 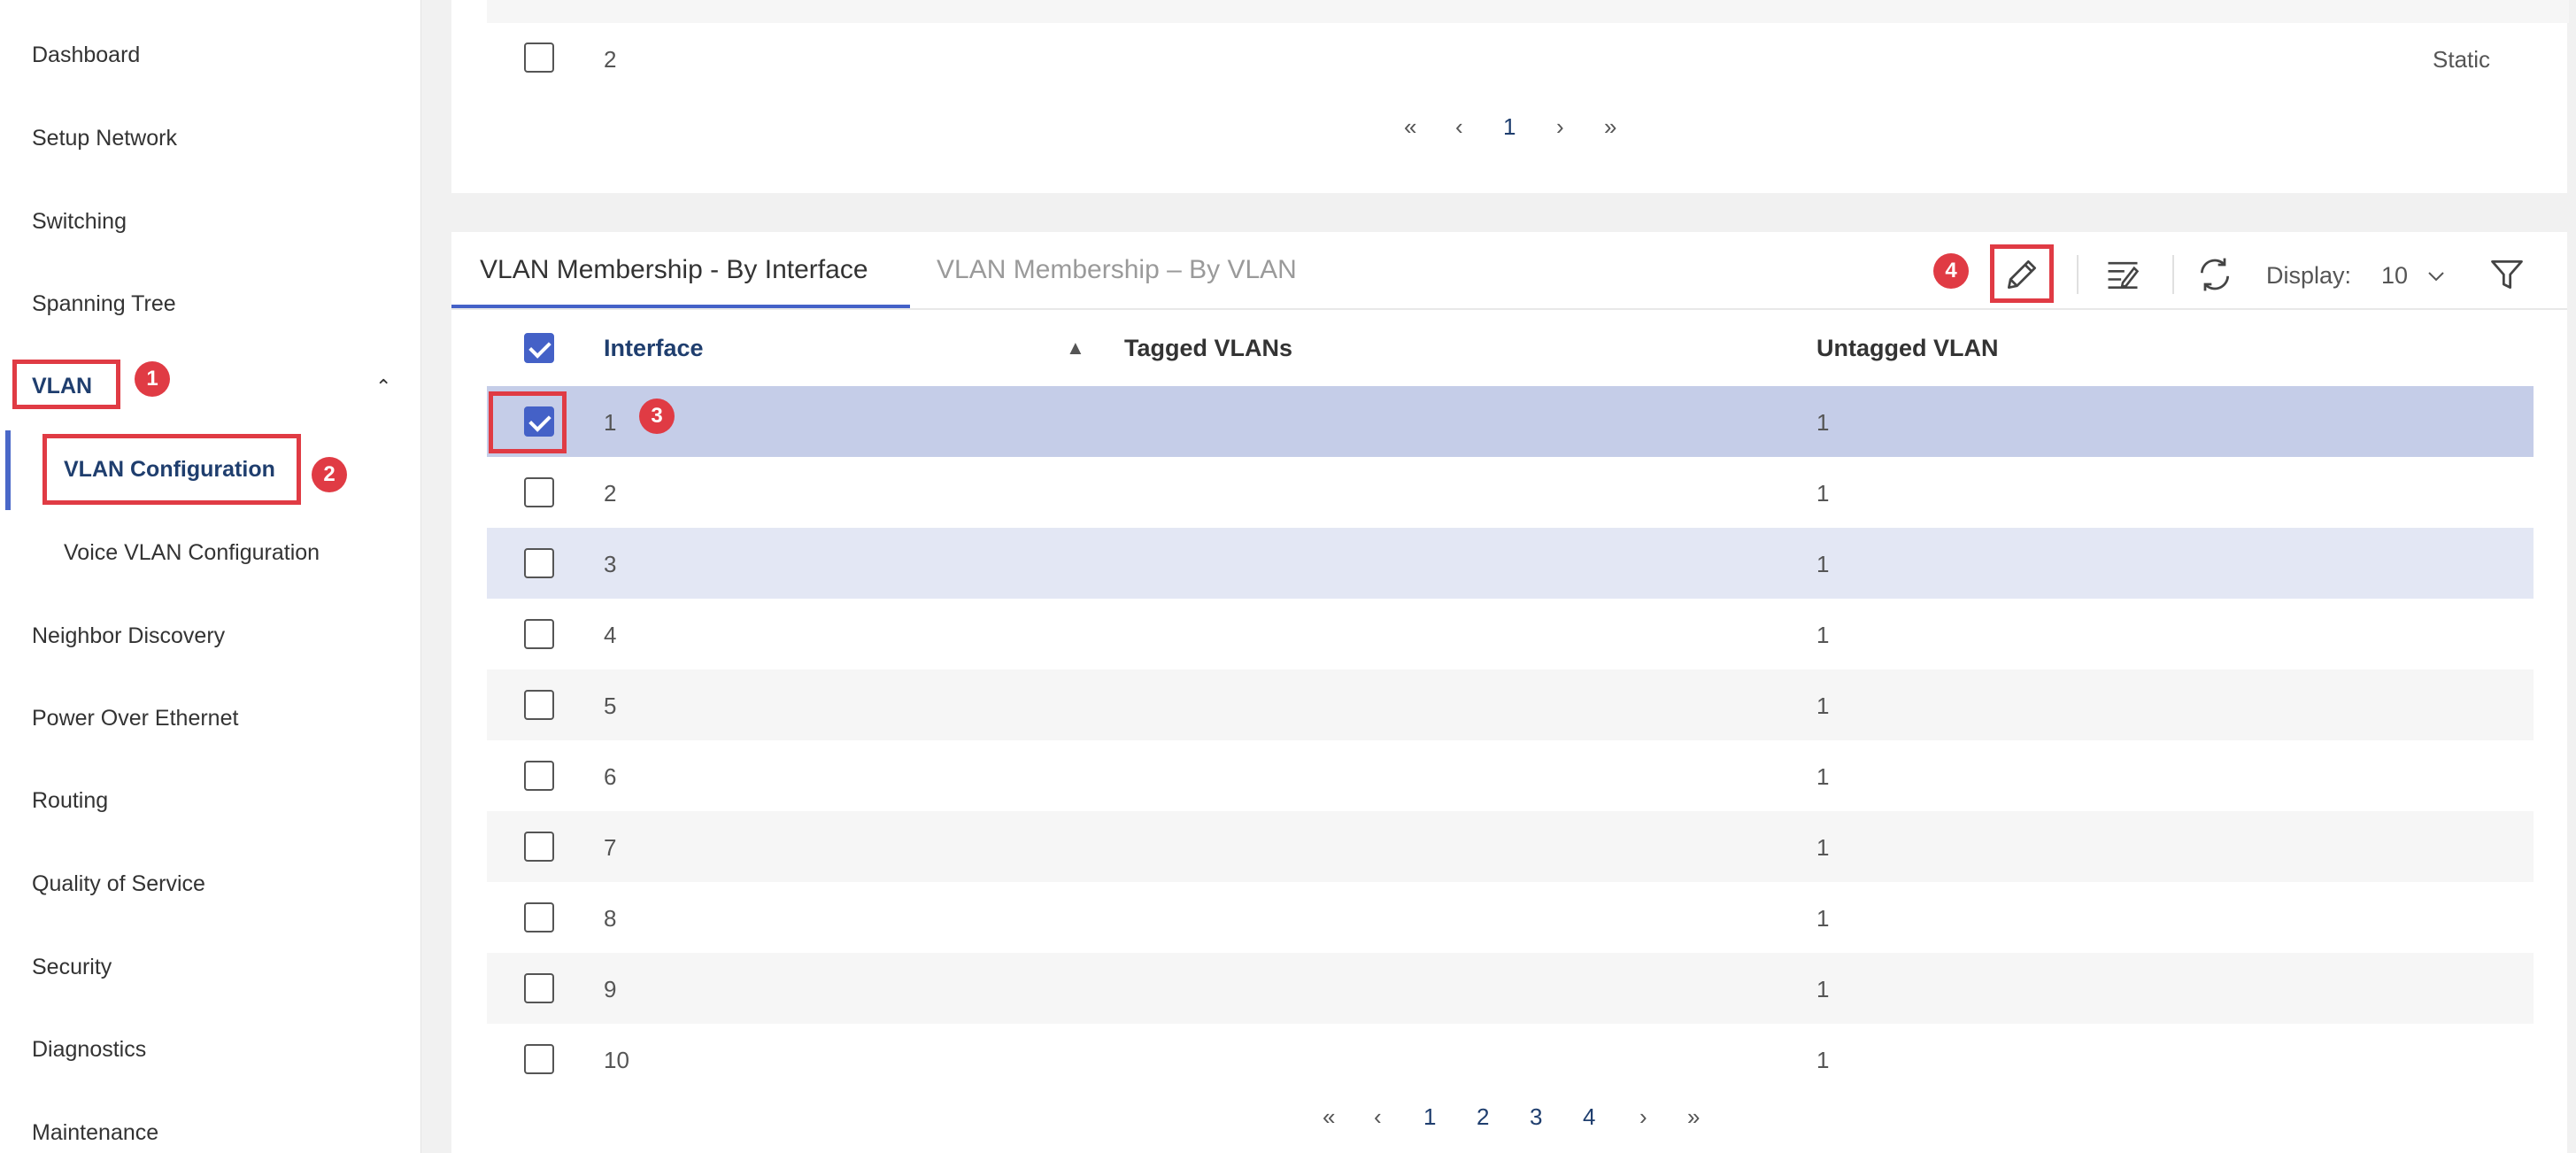 What do you see at coordinates (2462, 59) in the screenshot?
I see `vlan-type-cell: Static` at bounding box center [2462, 59].